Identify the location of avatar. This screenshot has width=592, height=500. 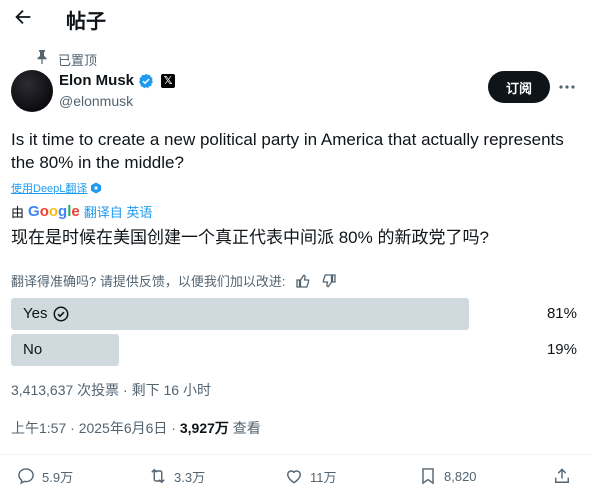
(32, 91).